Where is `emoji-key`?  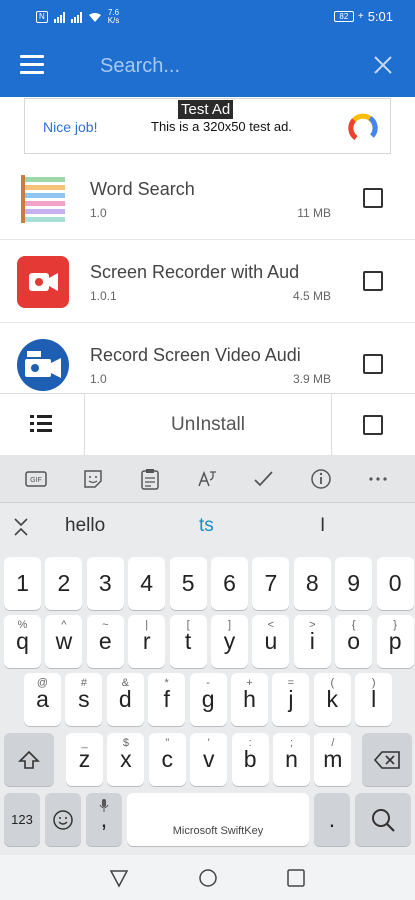 emoji-key is located at coordinates (63, 819).